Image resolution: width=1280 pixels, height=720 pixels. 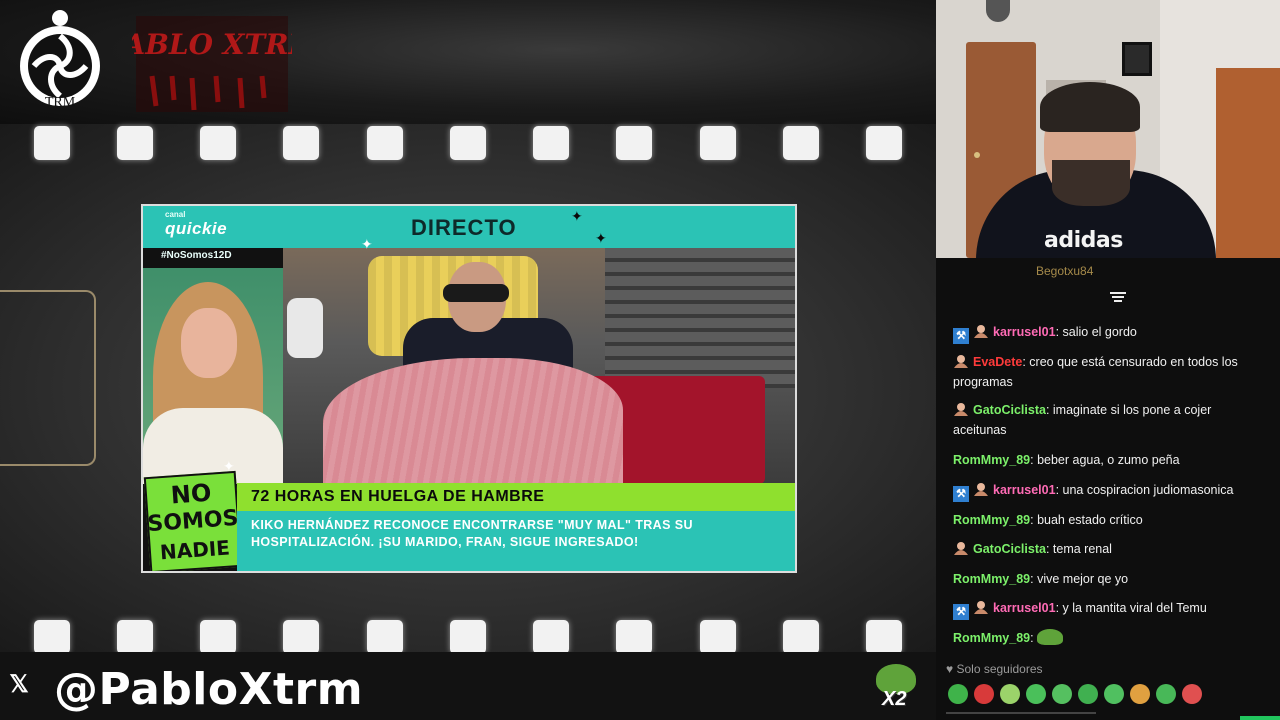 I want to click on presenter-face, so click(x=209, y=343).